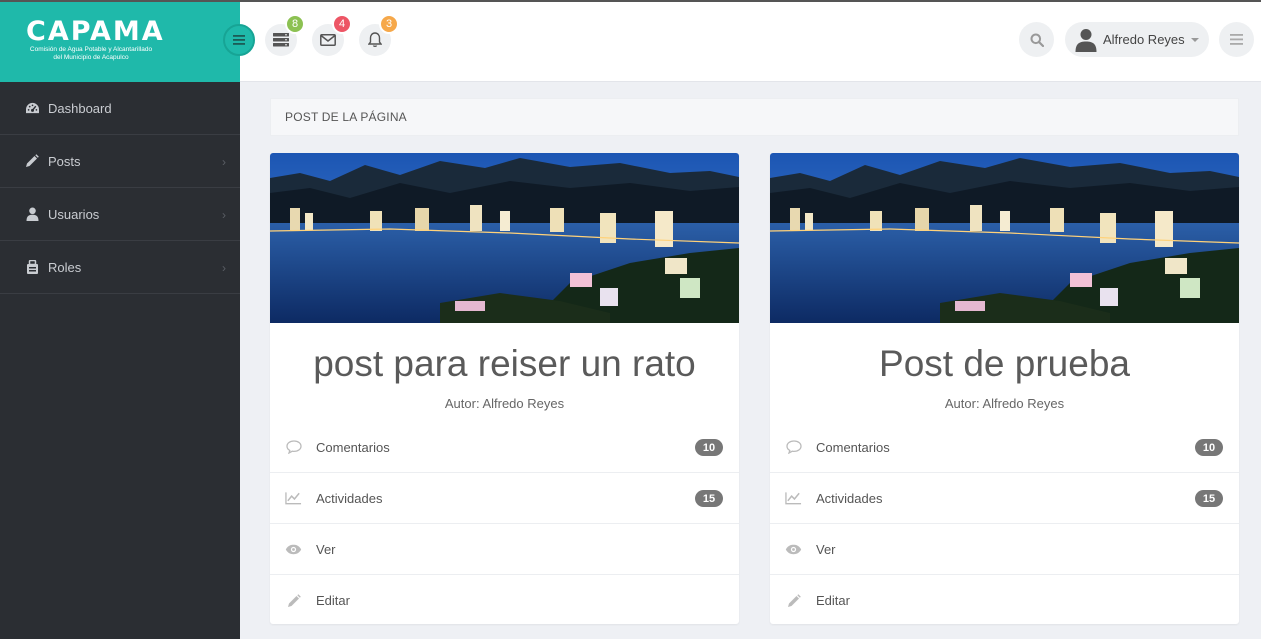  I want to click on notifications-button: 3, so click(379, 35).